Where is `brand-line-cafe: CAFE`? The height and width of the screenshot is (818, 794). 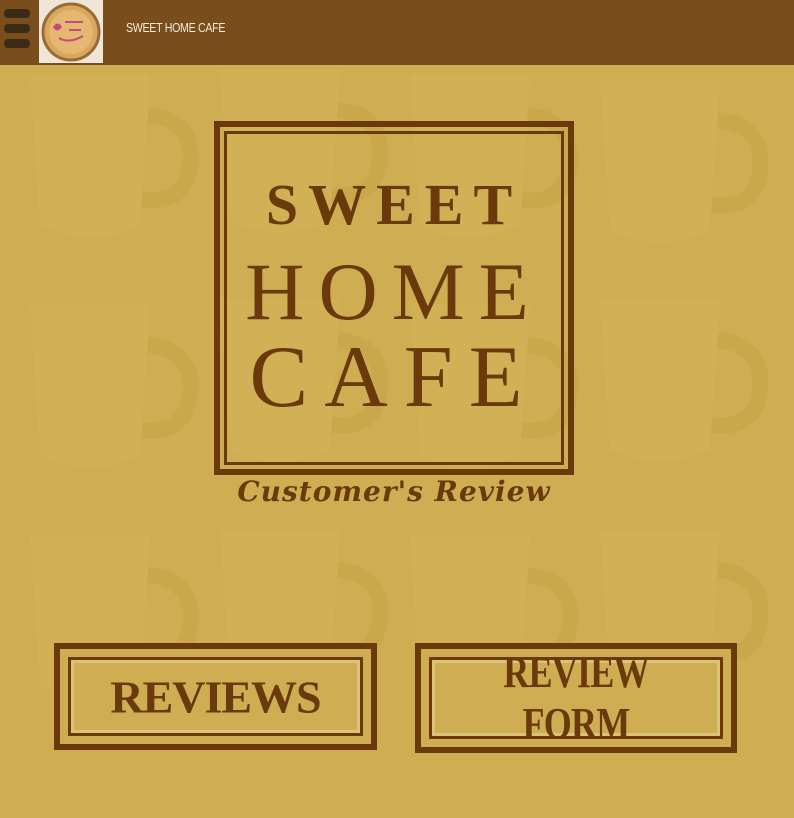 brand-line-cafe: CAFE is located at coordinates (394, 377).